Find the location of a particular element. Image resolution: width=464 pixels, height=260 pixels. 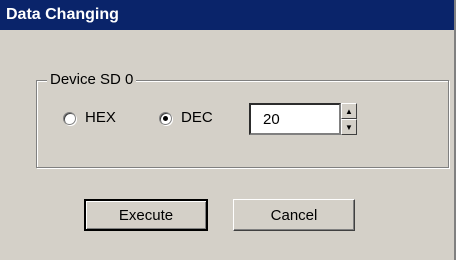

radio-dec: DEC is located at coordinates (186, 118).